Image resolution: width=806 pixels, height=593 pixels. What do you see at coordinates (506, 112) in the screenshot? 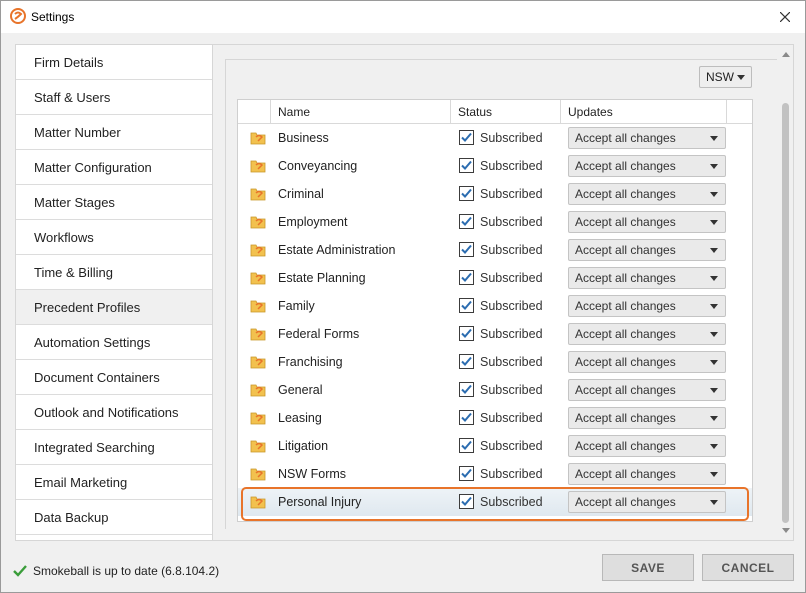
I see `header-status: Status` at bounding box center [506, 112].